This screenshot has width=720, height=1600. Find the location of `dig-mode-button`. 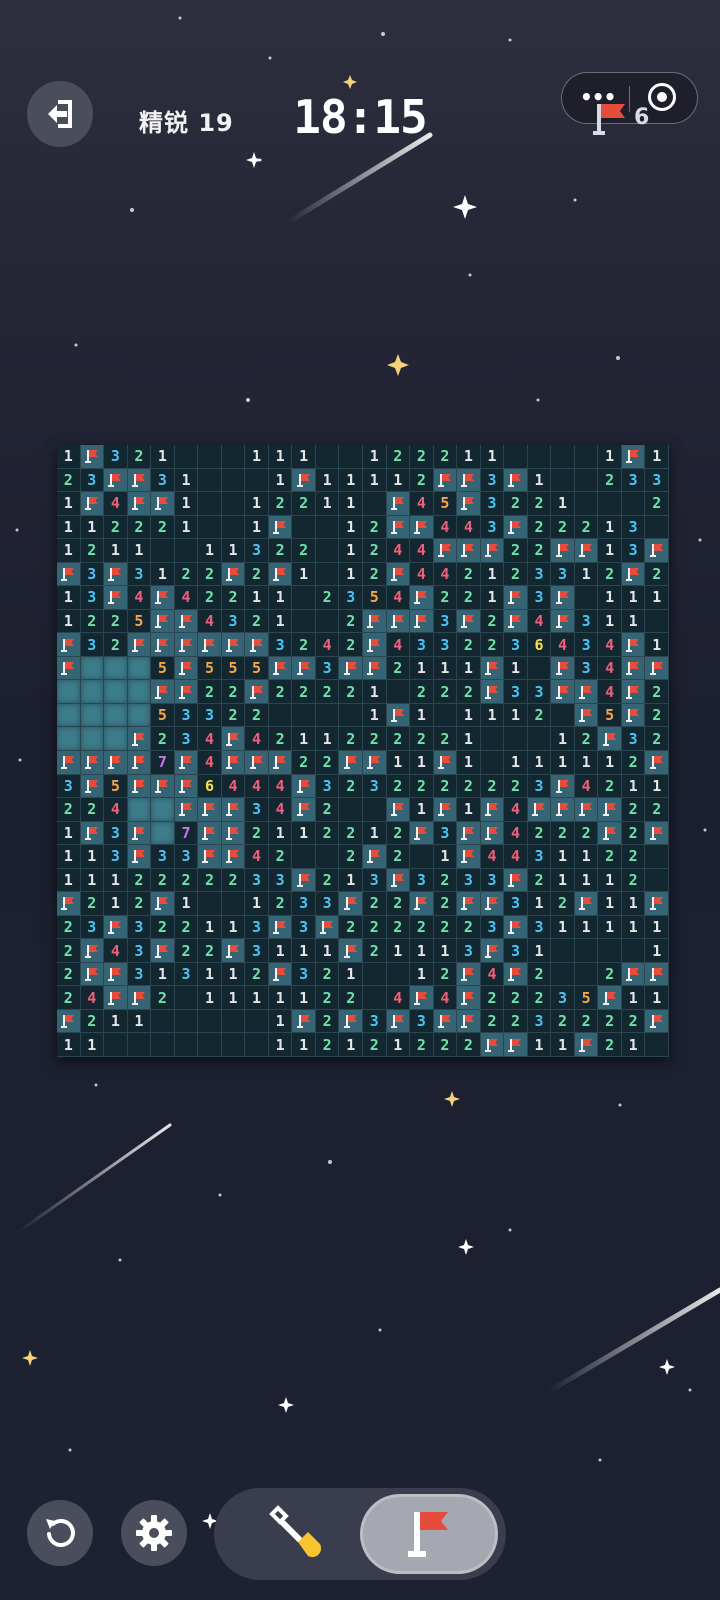

dig-mode-button is located at coordinates (294, 1534).